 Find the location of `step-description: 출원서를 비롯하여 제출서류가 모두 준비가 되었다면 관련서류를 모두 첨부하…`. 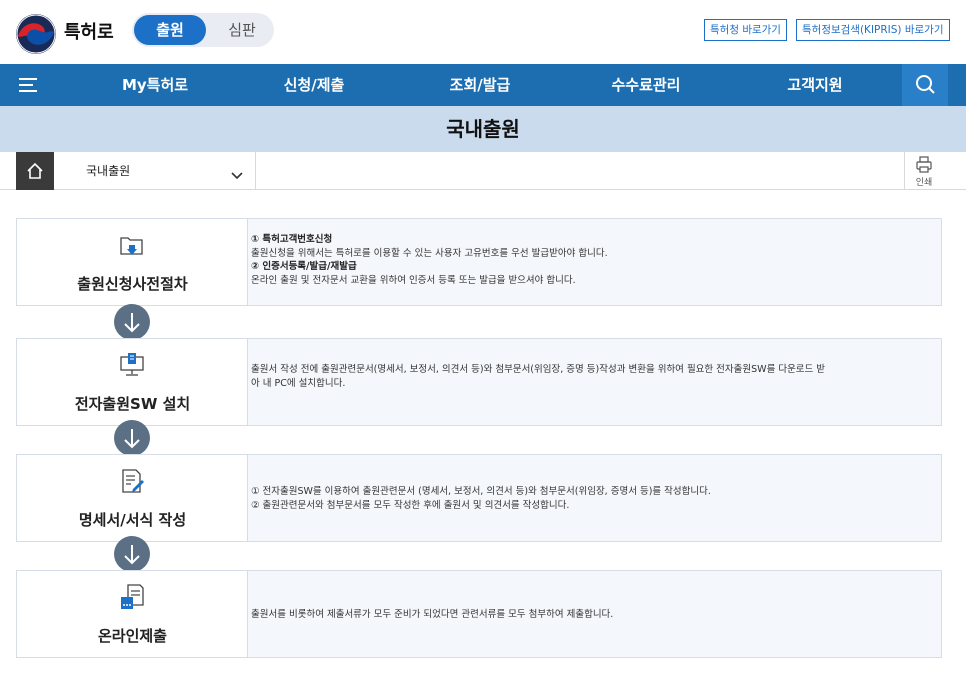

step-description: 출원서를 비롯하여 제출서류가 모두 준비가 되었다면 관련서류를 모두 첨부하… is located at coordinates (591, 615).